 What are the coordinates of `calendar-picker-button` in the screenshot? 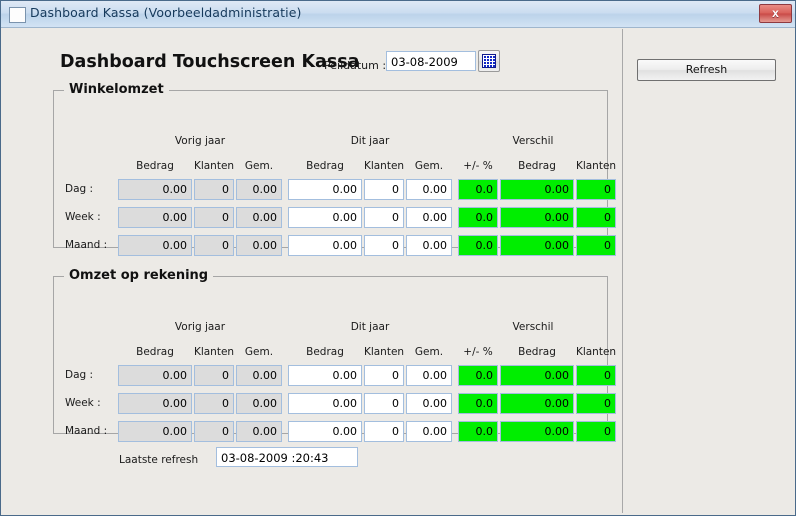 It's located at (489, 61).